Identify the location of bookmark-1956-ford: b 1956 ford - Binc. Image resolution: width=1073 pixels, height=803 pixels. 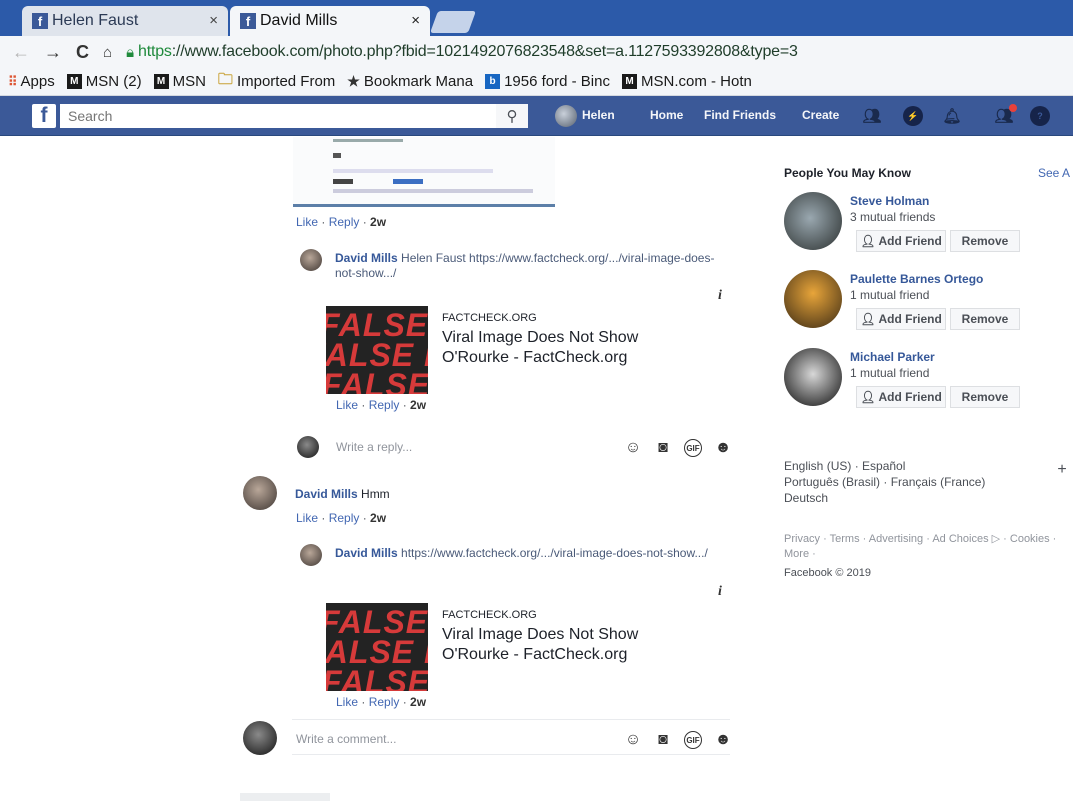
(547, 81).